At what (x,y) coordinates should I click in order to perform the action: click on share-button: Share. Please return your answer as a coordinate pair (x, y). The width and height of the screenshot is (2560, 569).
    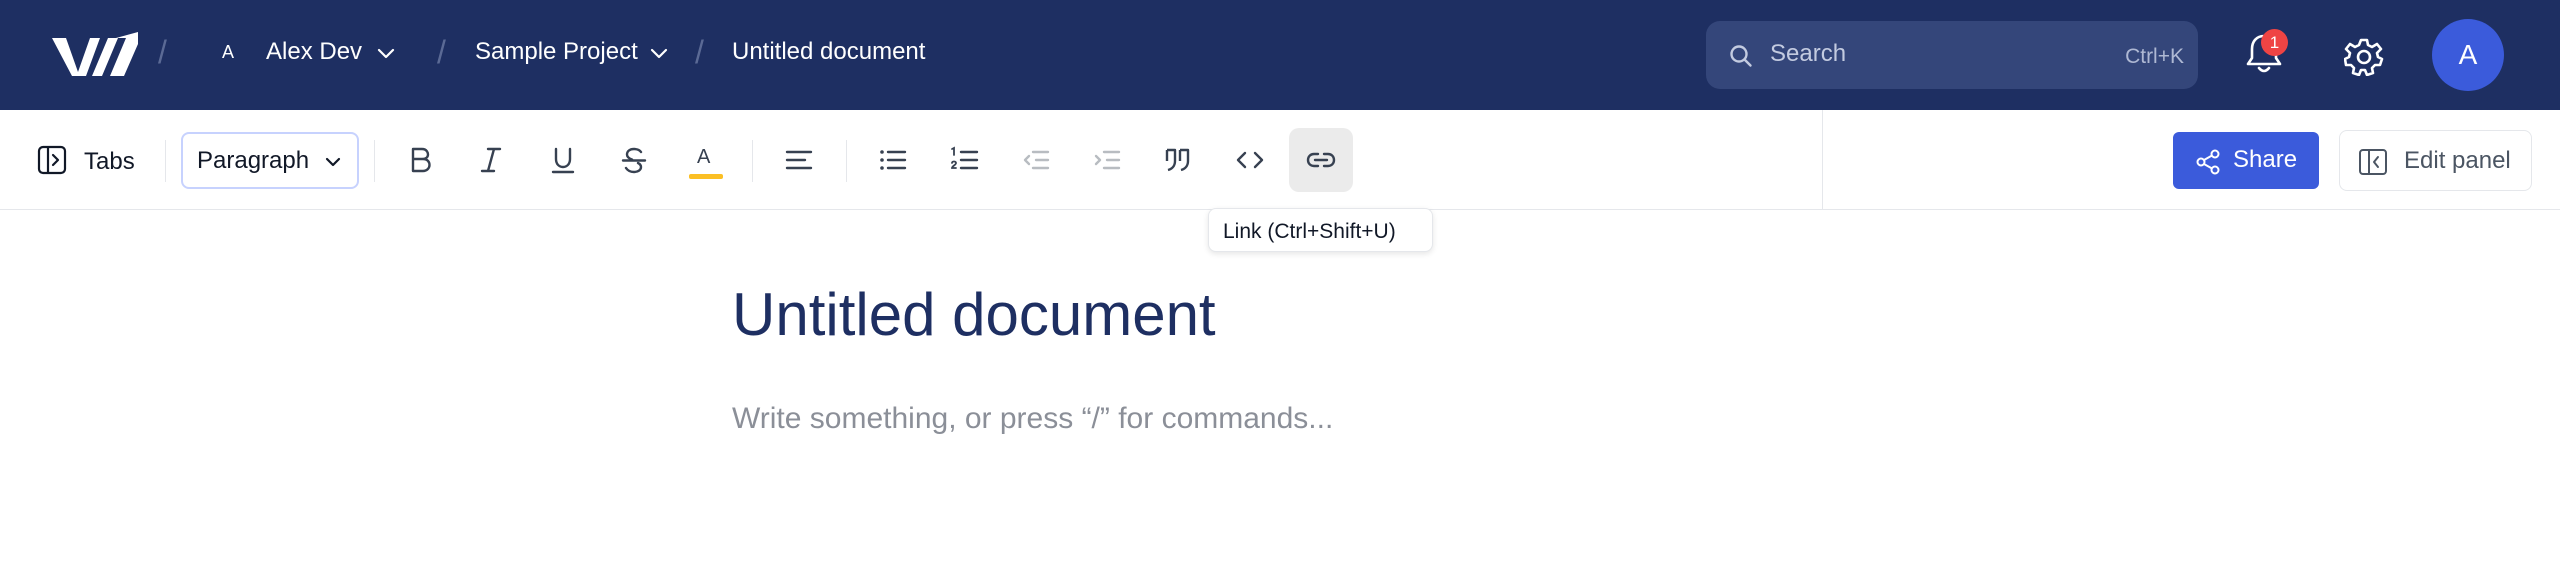
    Looking at the image, I should click on (2246, 160).